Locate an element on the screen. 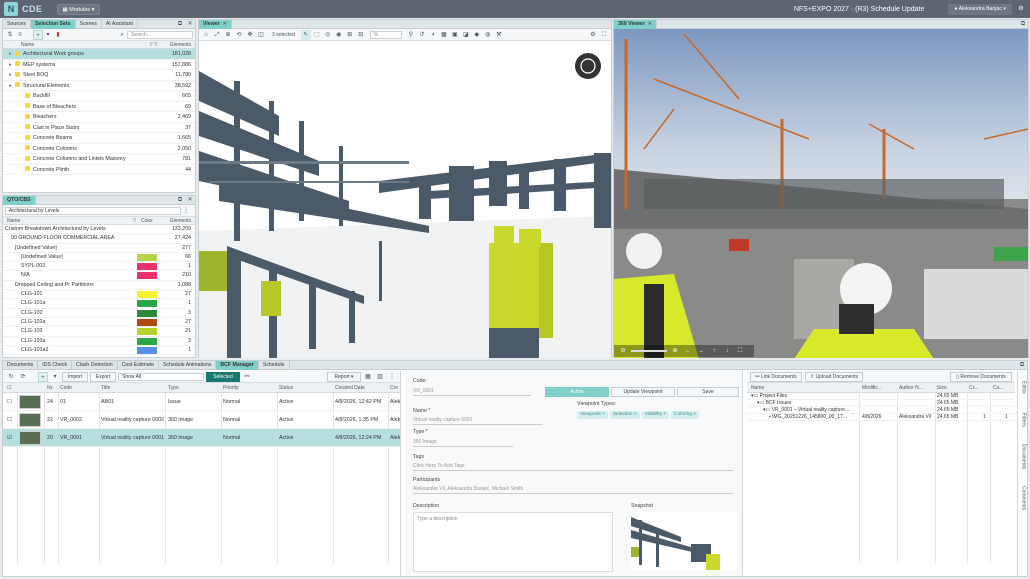 This screenshot has height=579, width=1030. link-icon: ⚯ is located at coordinates (247, 377).